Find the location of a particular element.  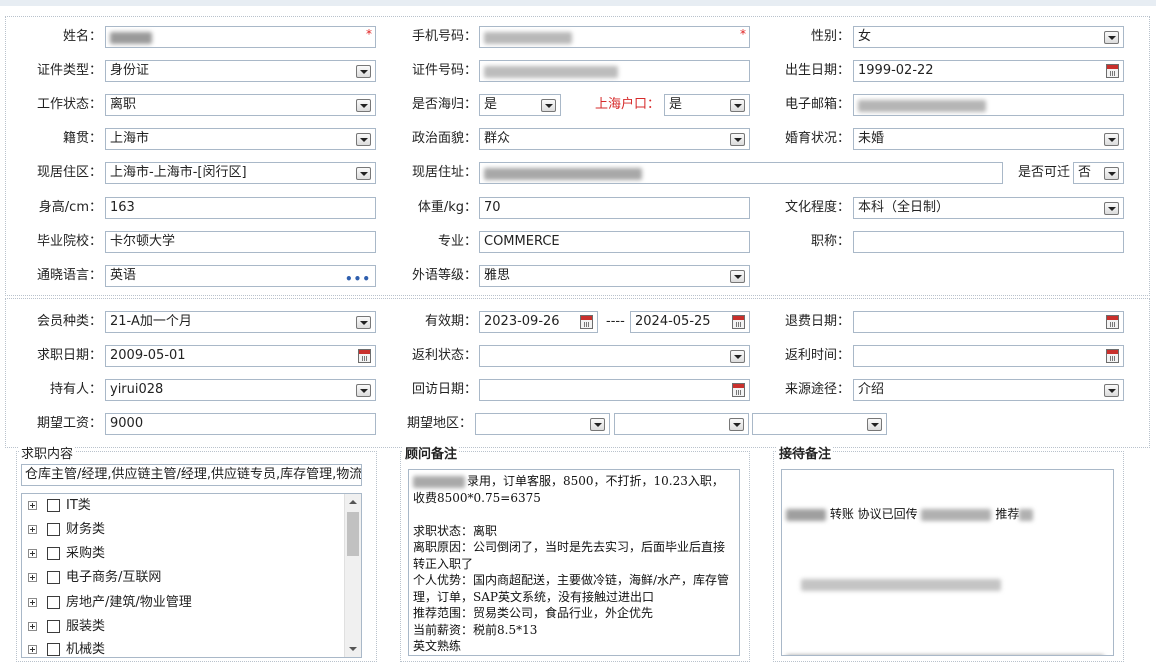

reception-notes-textarea: 转账 协议已回传 推荐 is located at coordinates (947, 562).